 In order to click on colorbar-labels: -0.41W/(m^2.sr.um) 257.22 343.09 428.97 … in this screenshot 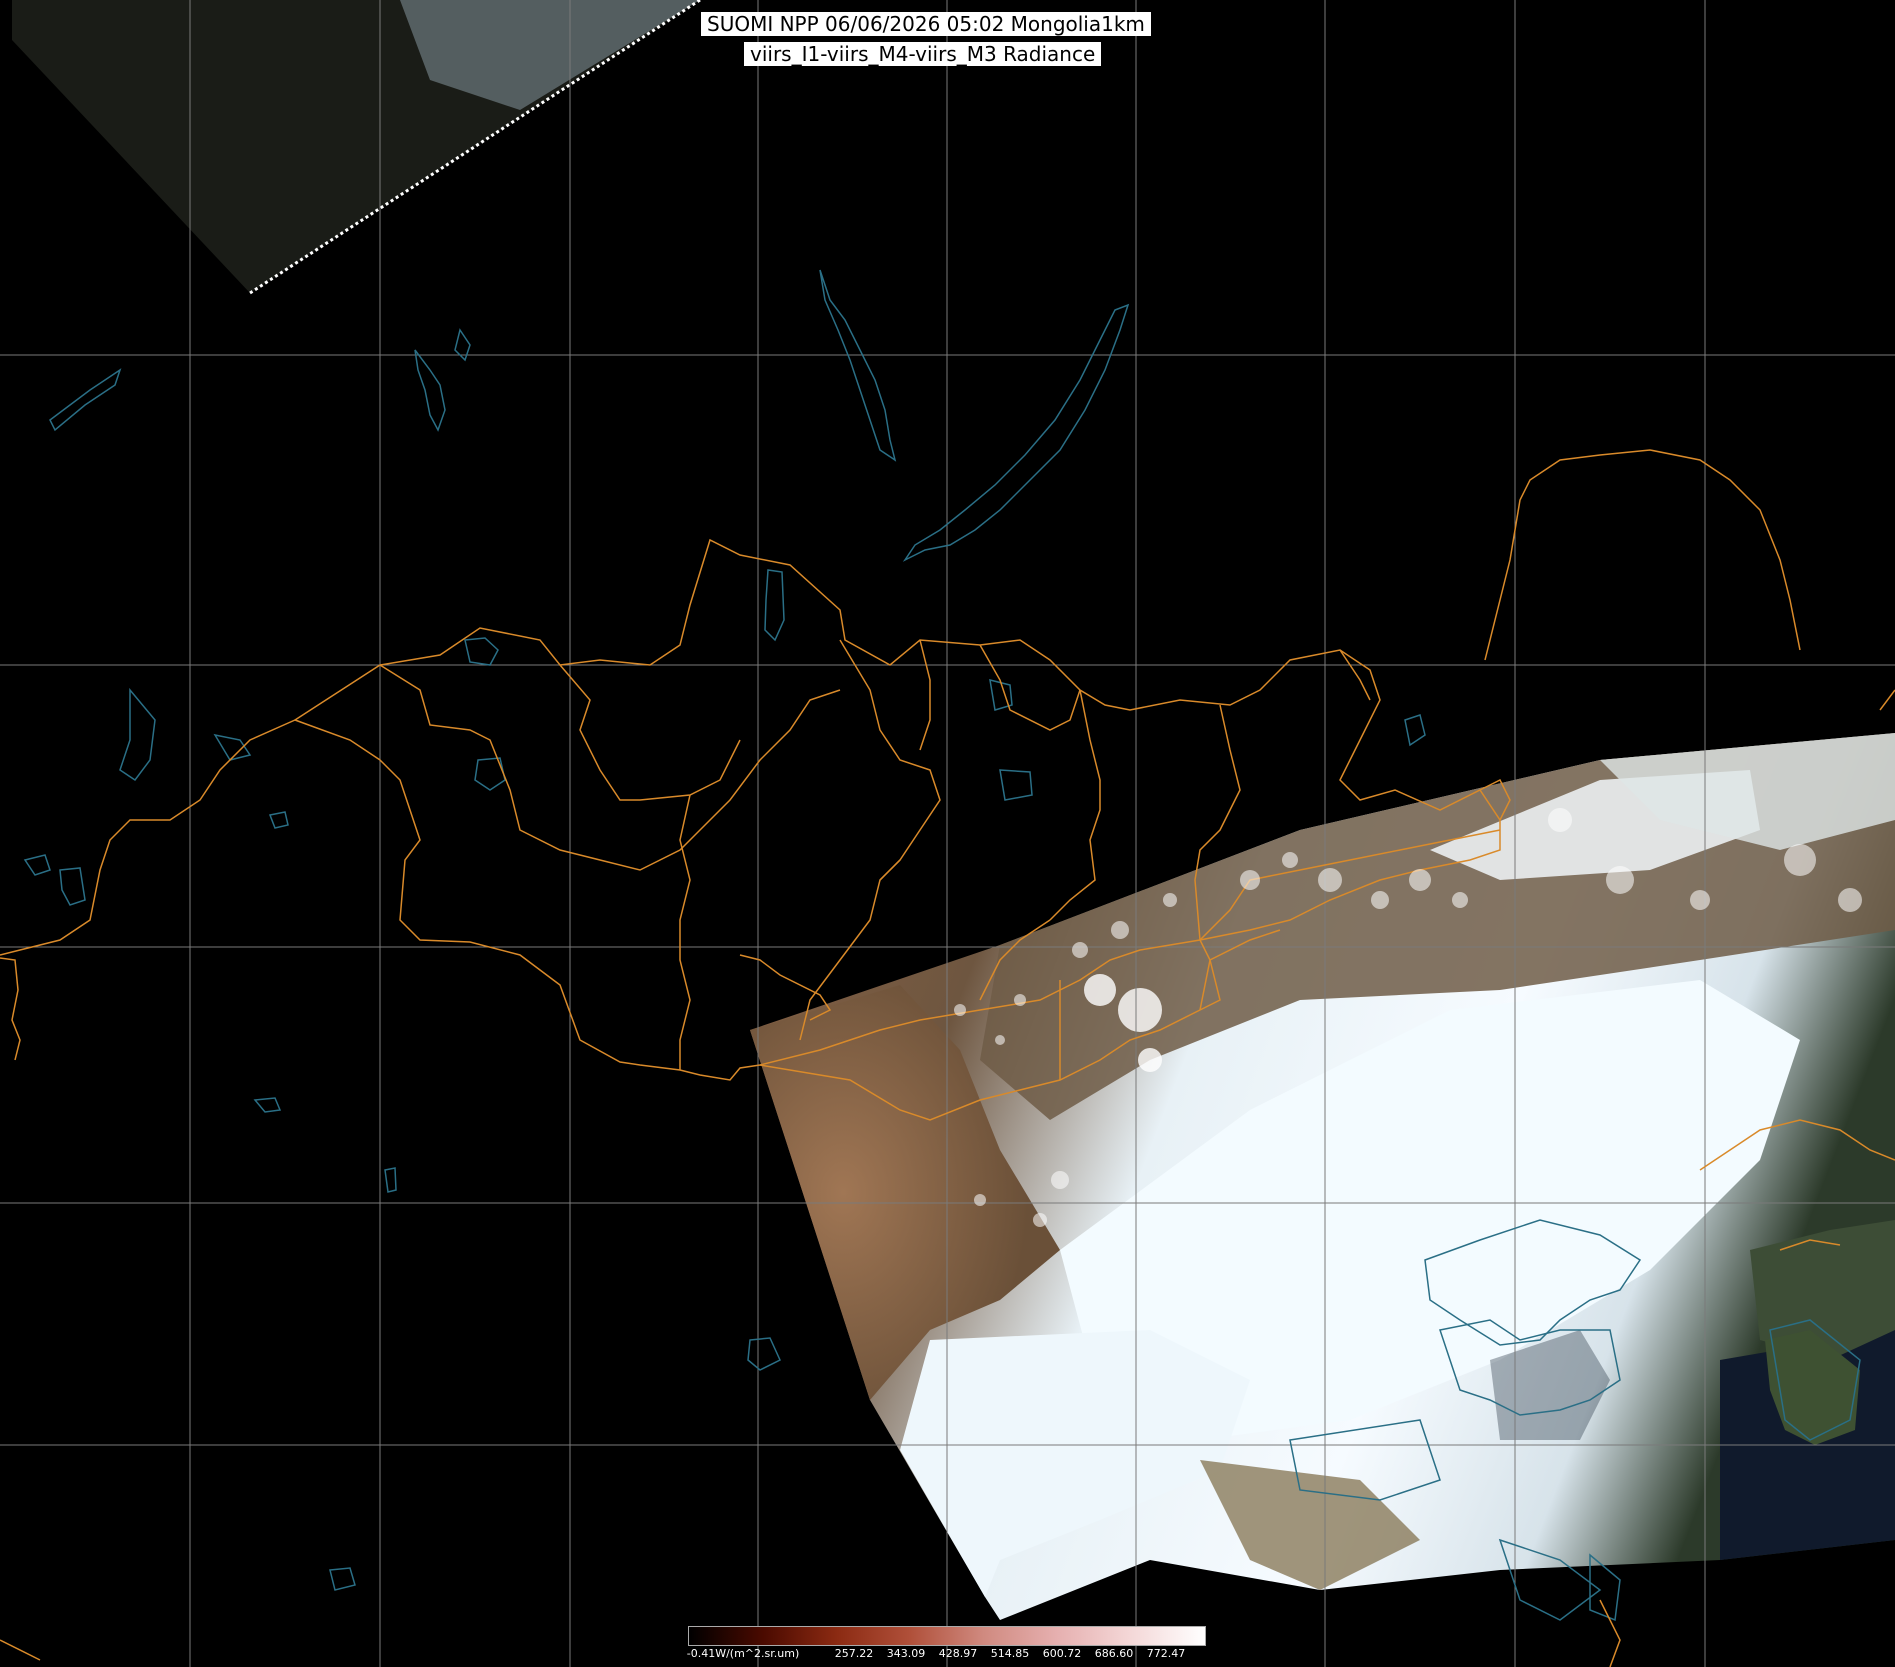, I will do `click(947, 1655)`.